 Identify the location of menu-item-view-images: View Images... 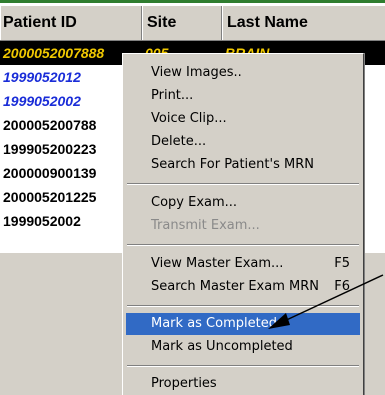
(243, 73).